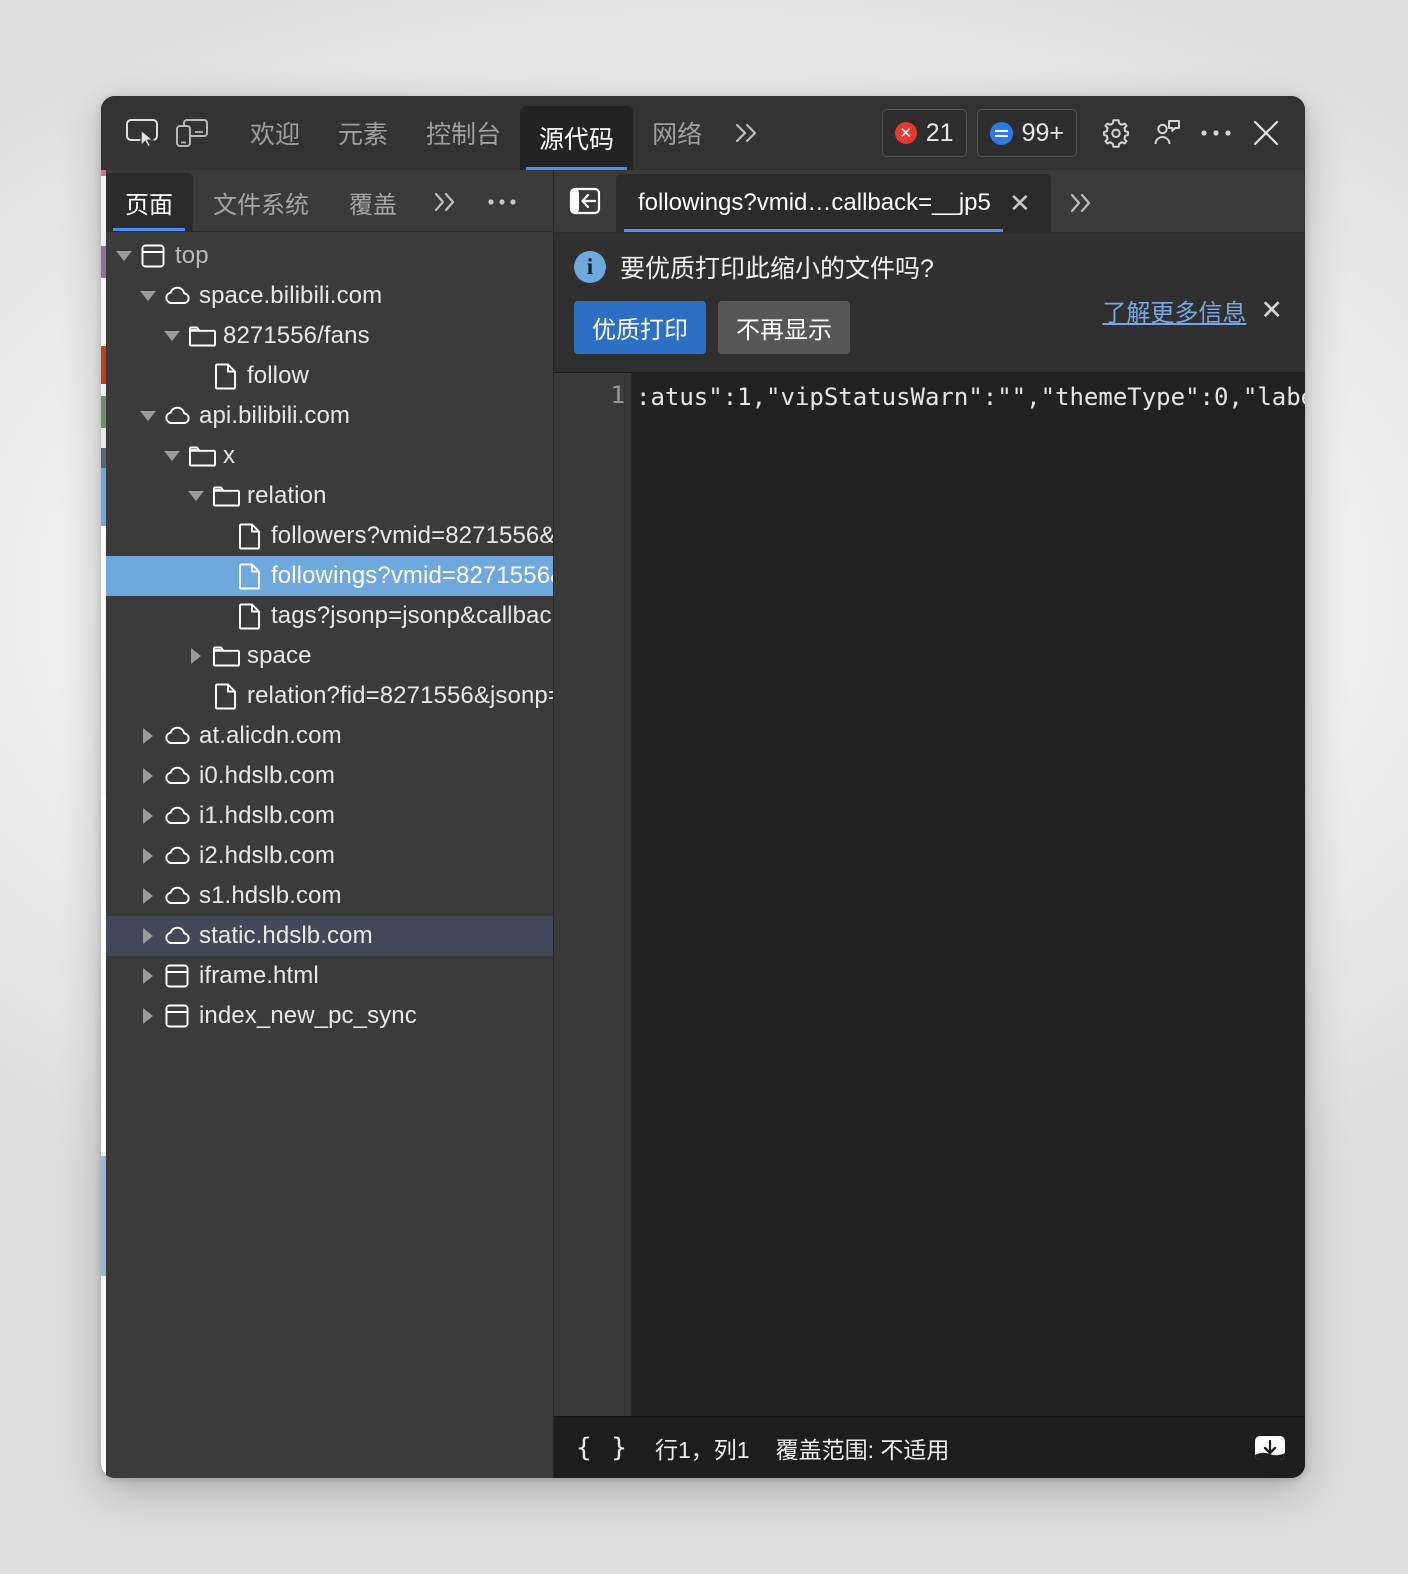 Image resolution: width=1408 pixels, height=1574 pixels. What do you see at coordinates (1026, 133) in the screenshot?
I see `message-count-badge: 99+` at bounding box center [1026, 133].